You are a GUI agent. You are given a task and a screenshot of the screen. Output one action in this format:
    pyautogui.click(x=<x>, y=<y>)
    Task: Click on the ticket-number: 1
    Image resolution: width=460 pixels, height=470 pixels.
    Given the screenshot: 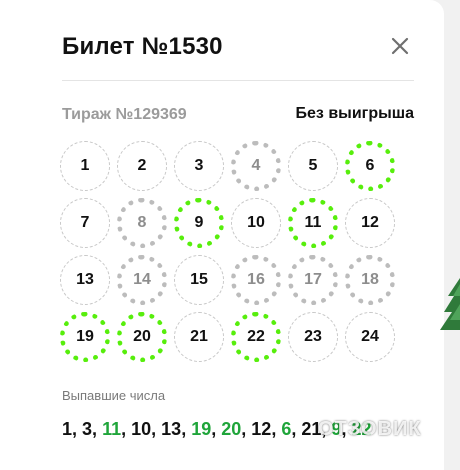 What is the action you would take?
    pyautogui.click(x=85, y=166)
    